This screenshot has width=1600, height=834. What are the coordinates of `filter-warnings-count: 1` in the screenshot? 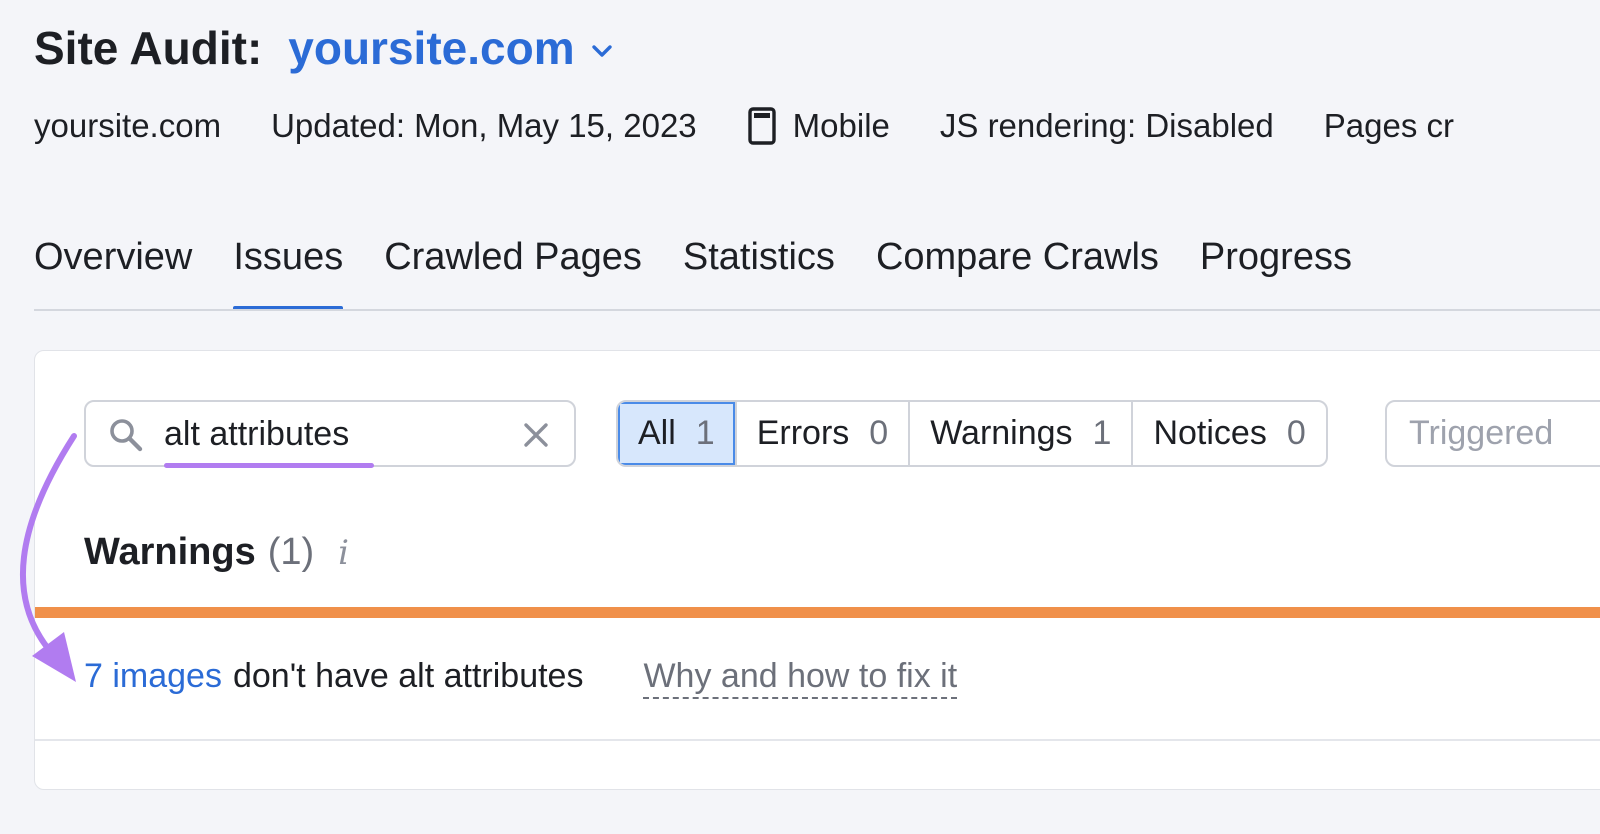 It's located at (1102, 433).